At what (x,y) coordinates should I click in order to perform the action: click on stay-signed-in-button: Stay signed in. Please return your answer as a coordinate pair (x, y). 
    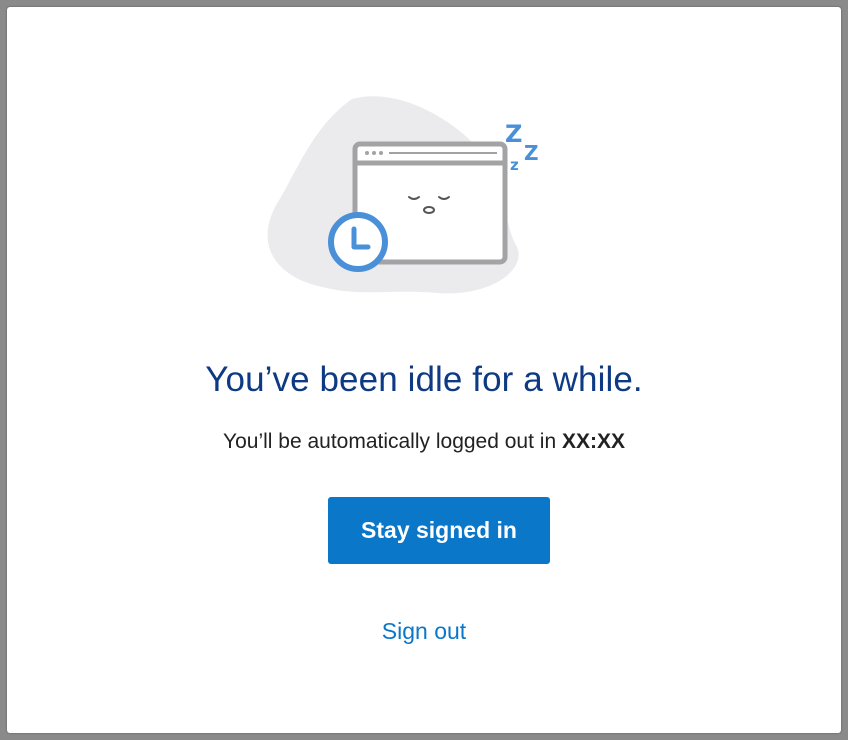
    Looking at the image, I should click on (439, 530).